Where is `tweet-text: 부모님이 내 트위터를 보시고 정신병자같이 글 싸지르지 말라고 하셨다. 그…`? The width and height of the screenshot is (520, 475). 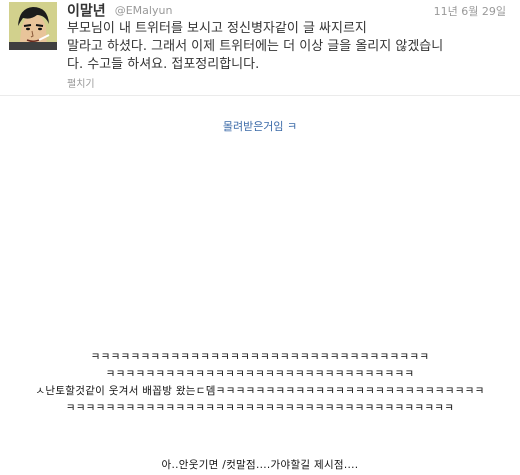 tweet-text: 부모님이 내 트위터를 보시고 정신병자같이 글 싸지르지 말라고 하셨다. 그… is located at coordinates (289, 47).